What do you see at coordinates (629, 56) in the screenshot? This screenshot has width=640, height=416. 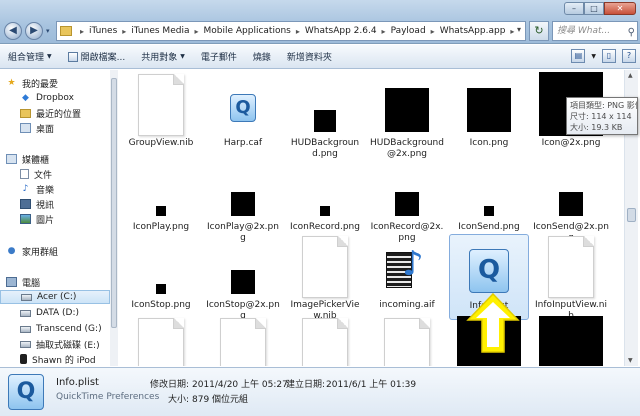 I see `help-icon: ?` at bounding box center [629, 56].